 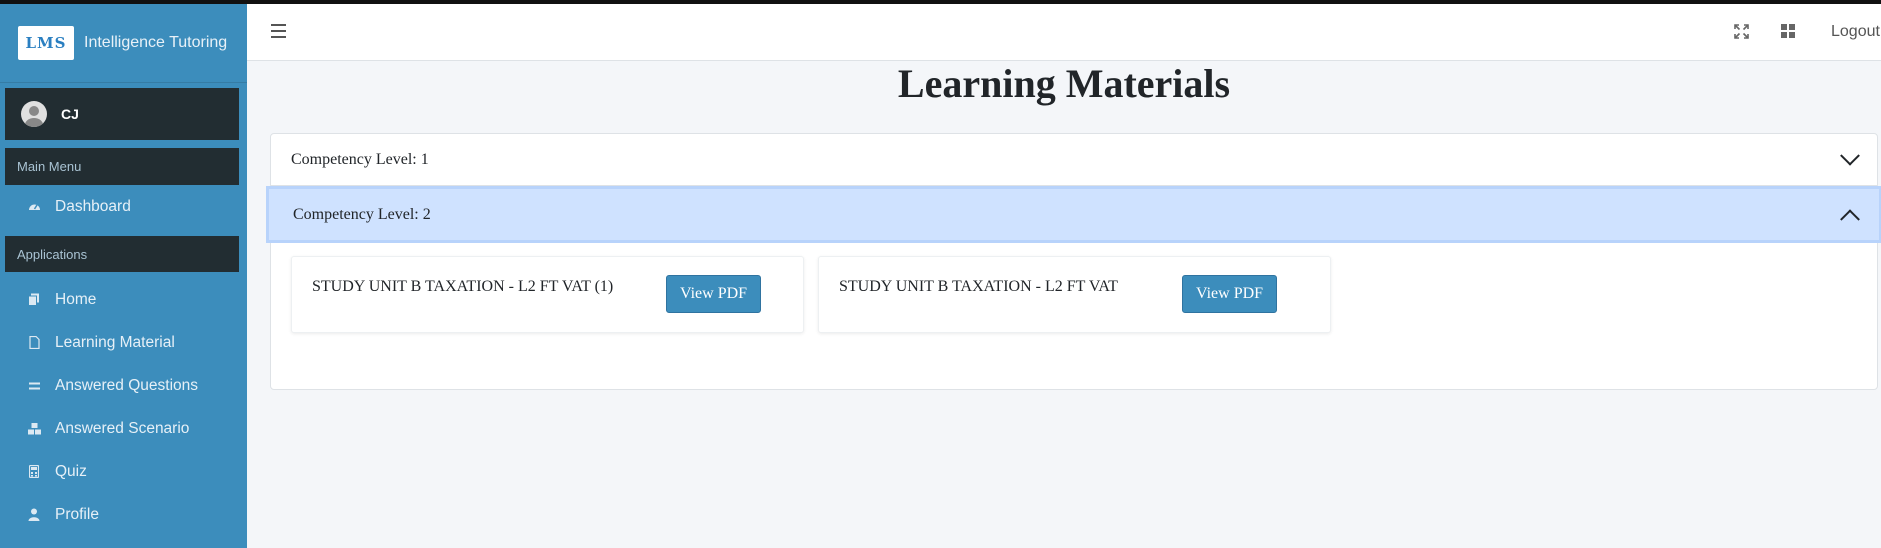 What do you see at coordinates (1064, 83) in the screenshot?
I see `page-title: Learning Materials` at bounding box center [1064, 83].